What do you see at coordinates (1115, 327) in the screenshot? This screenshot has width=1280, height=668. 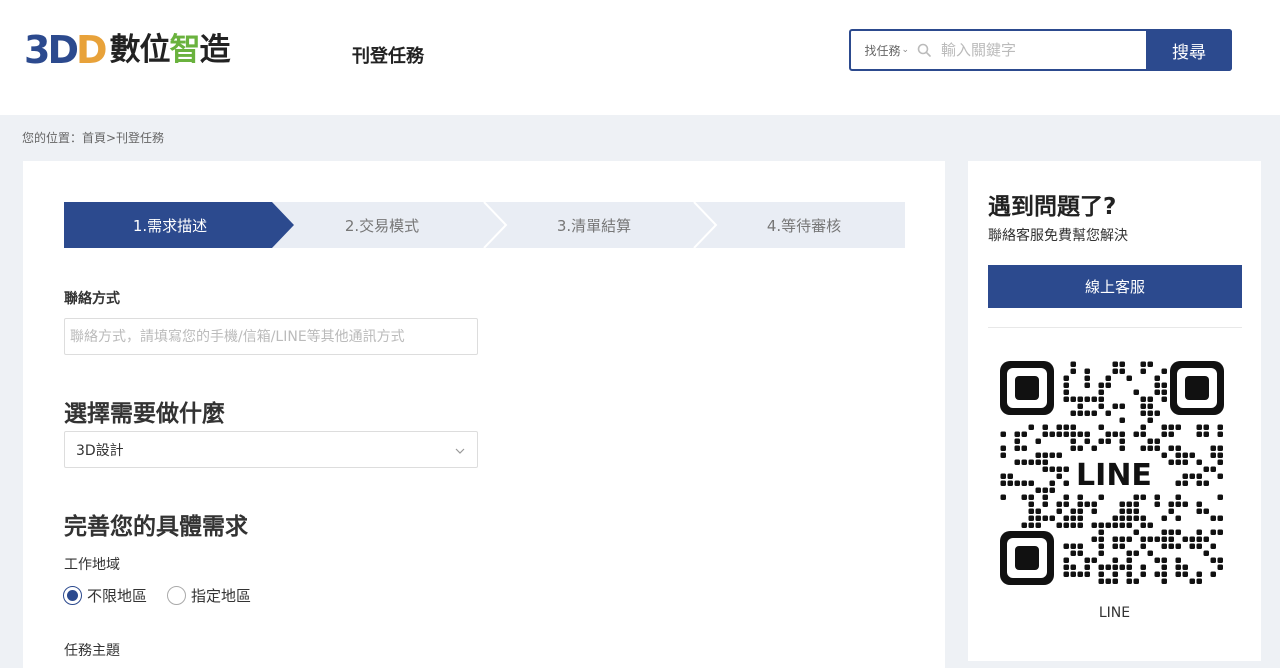 I see `divider` at bounding box center [1115, 327].